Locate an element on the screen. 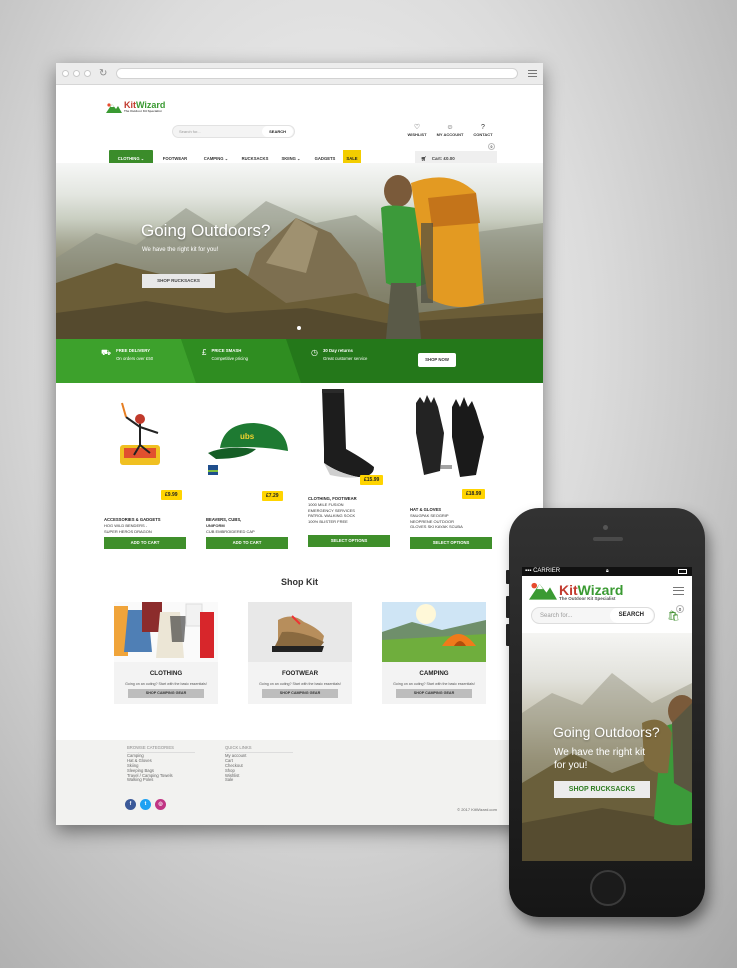 The height and width of the screenshot is (968, 737). carousel-dot is located at coordinates (299, 328).